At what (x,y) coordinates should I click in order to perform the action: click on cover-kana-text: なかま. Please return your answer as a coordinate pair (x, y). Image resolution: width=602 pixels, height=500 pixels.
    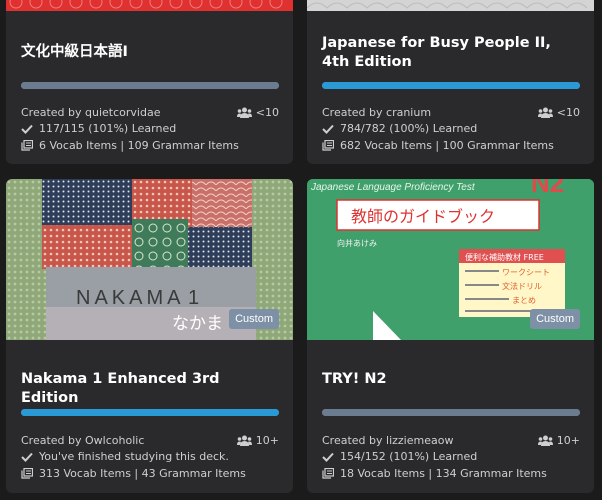
    Looking at the image, I should click on (197, 324).